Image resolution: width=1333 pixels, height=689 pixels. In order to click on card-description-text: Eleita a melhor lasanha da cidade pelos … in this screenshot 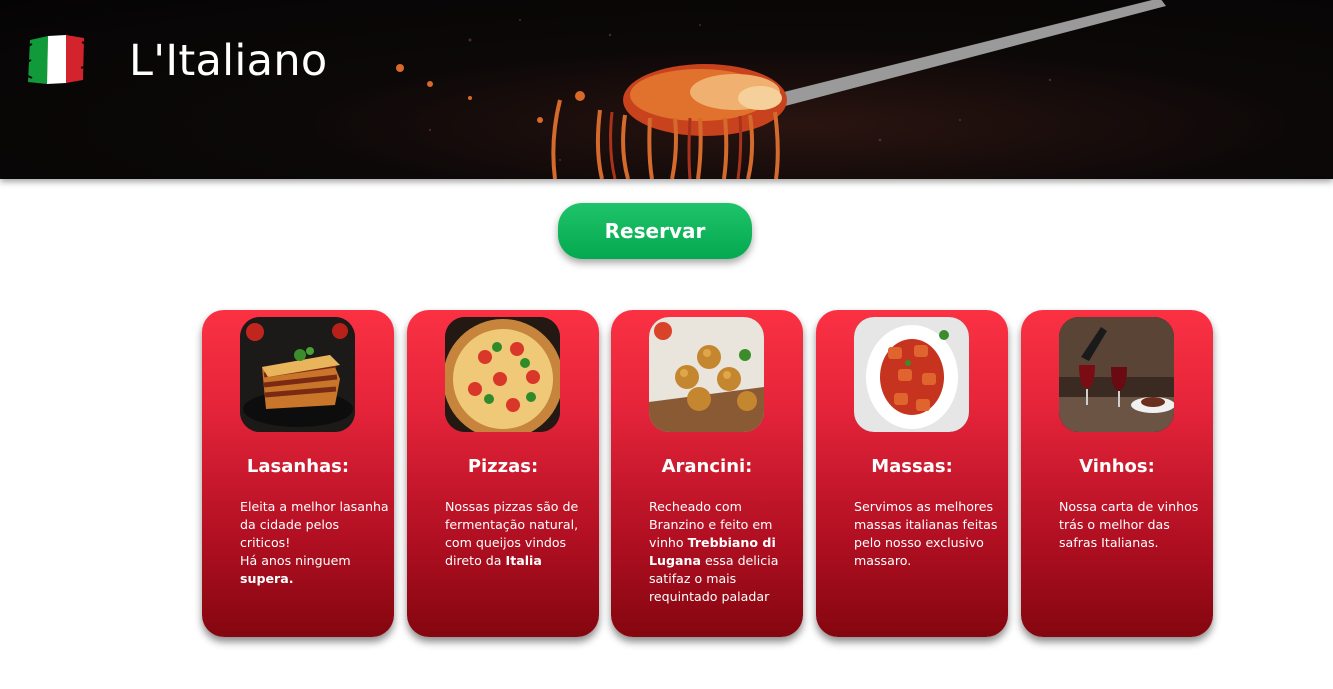, I will do `click(314, 524)`.